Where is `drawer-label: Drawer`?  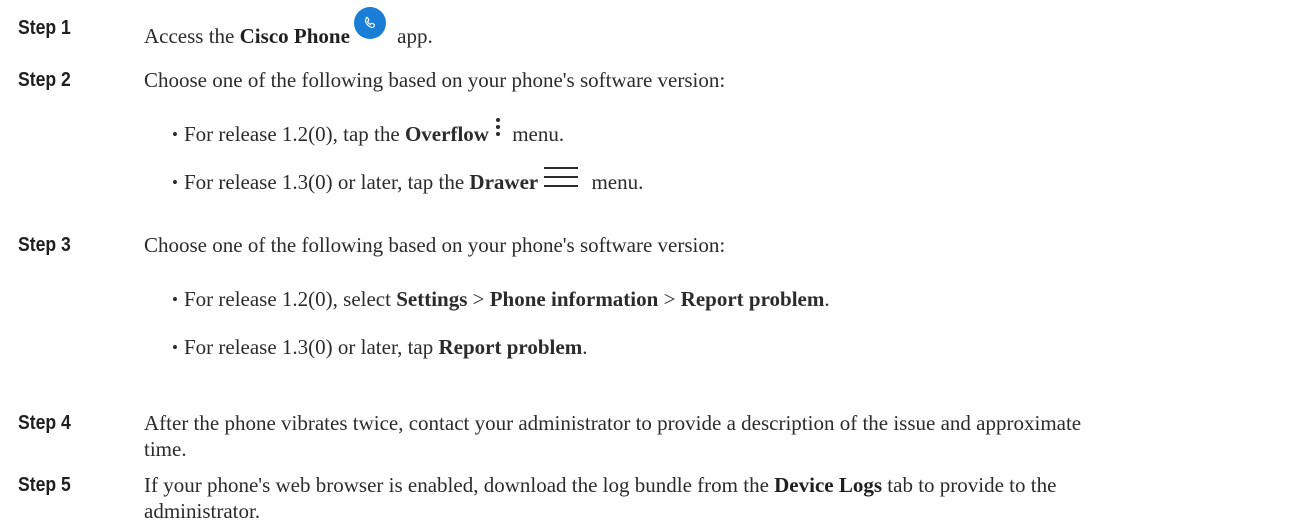
drawer-label: Drawer is located at coordinates (504, 182).